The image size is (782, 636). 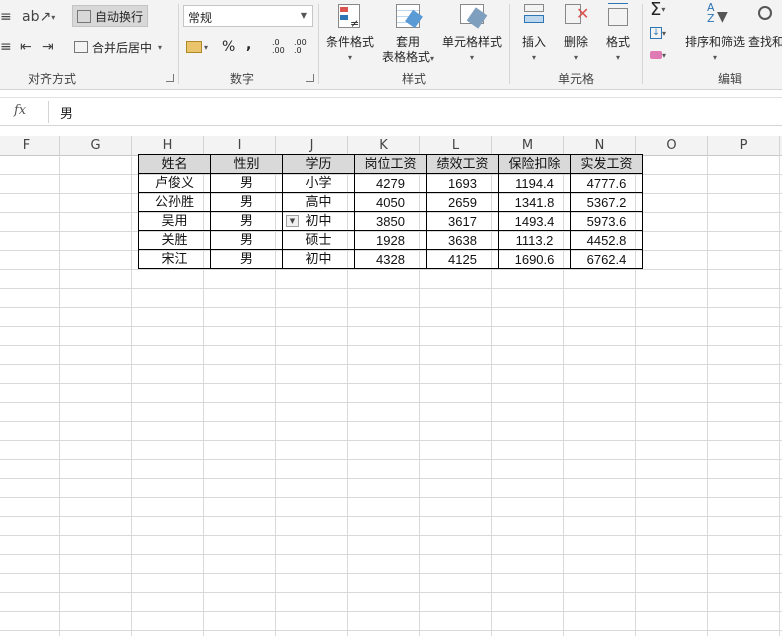 I want to click on table-cell: 公孙胜, so click(x=174, y=202).